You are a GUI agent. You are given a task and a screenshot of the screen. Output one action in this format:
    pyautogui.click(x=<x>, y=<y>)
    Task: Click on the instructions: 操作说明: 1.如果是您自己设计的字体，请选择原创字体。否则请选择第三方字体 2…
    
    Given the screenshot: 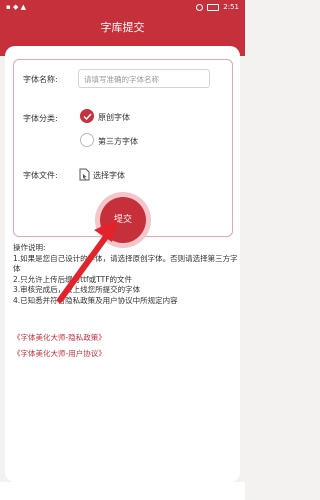 What is the action you would take?
    pyautogui.click(x=127, y=274)
    